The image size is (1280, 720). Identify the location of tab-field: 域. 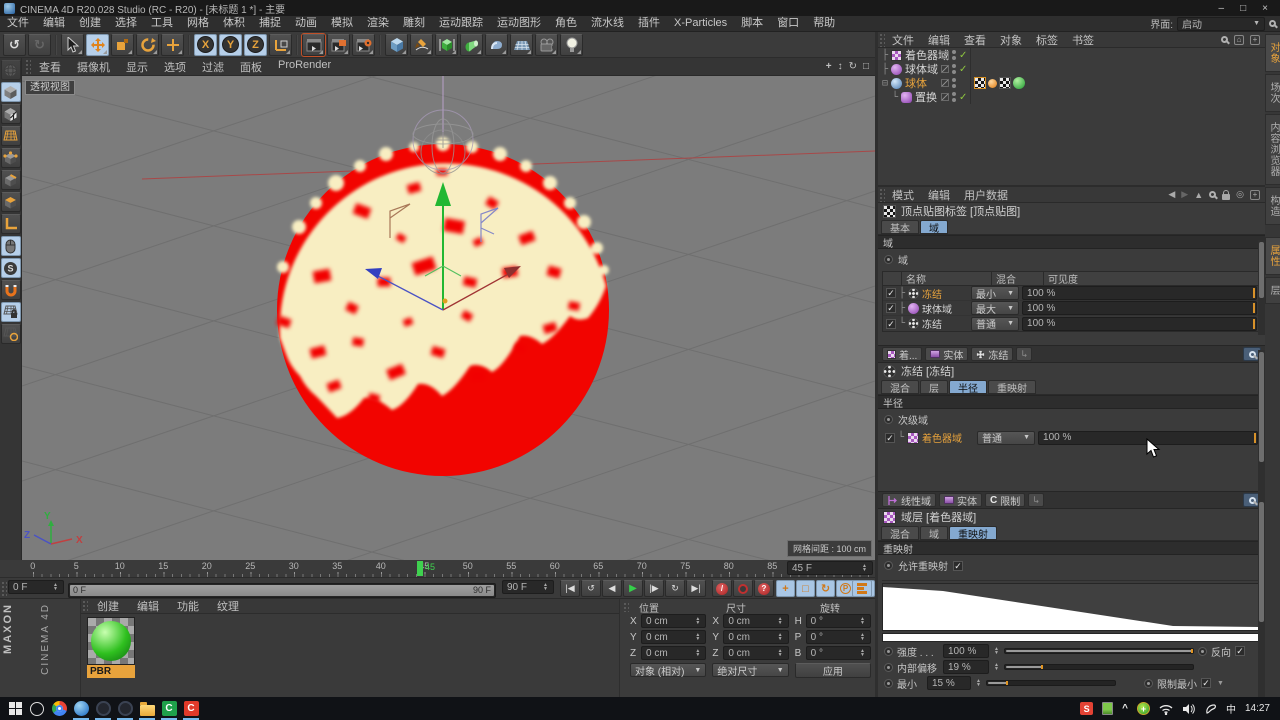
(934, 533).